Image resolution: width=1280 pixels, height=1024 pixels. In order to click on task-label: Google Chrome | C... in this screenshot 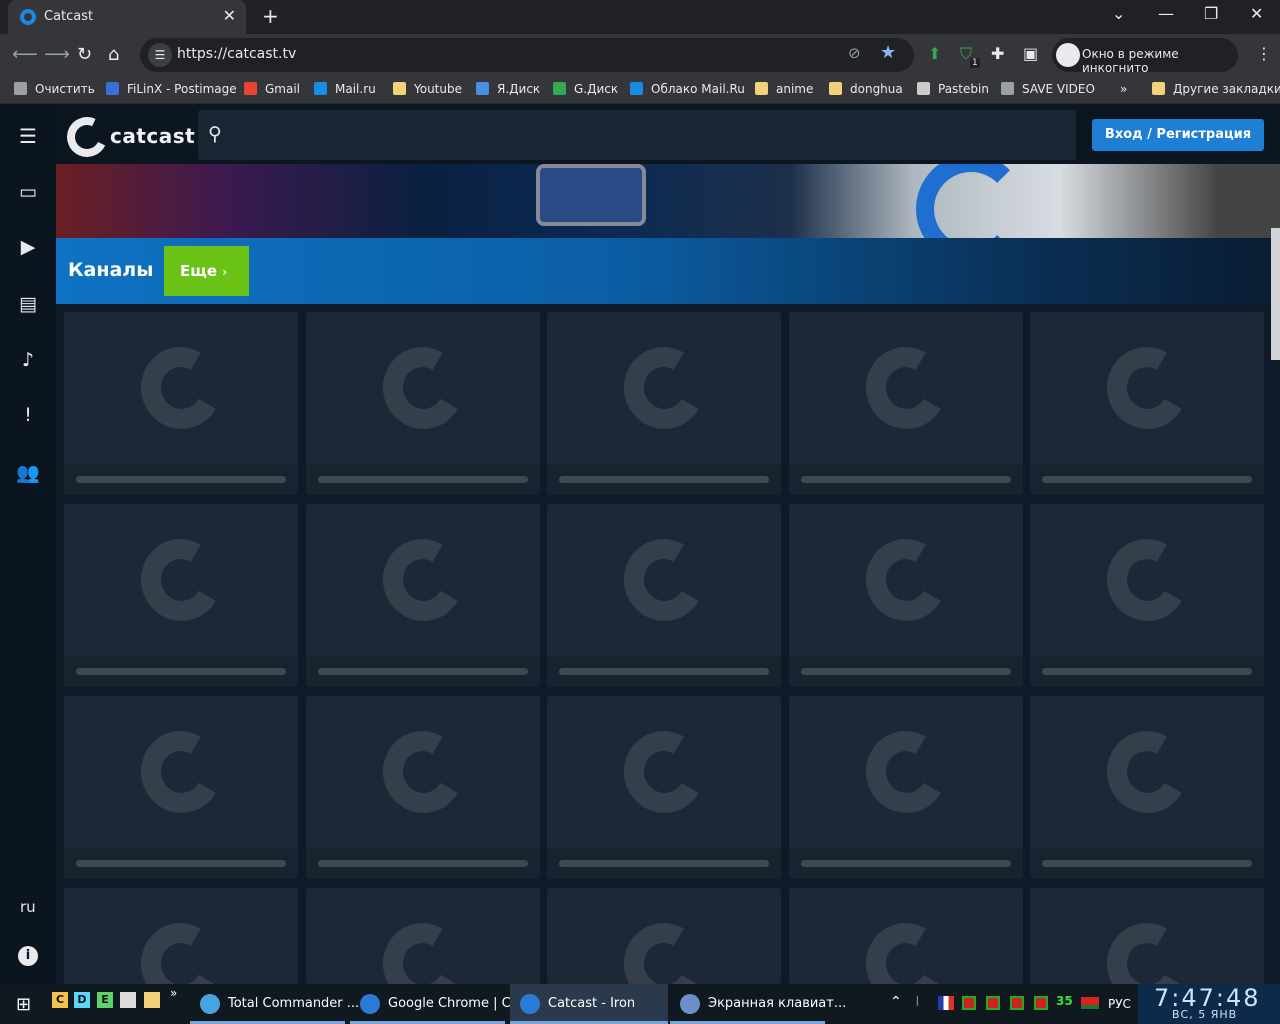, I will do `click(456, 1003)`.